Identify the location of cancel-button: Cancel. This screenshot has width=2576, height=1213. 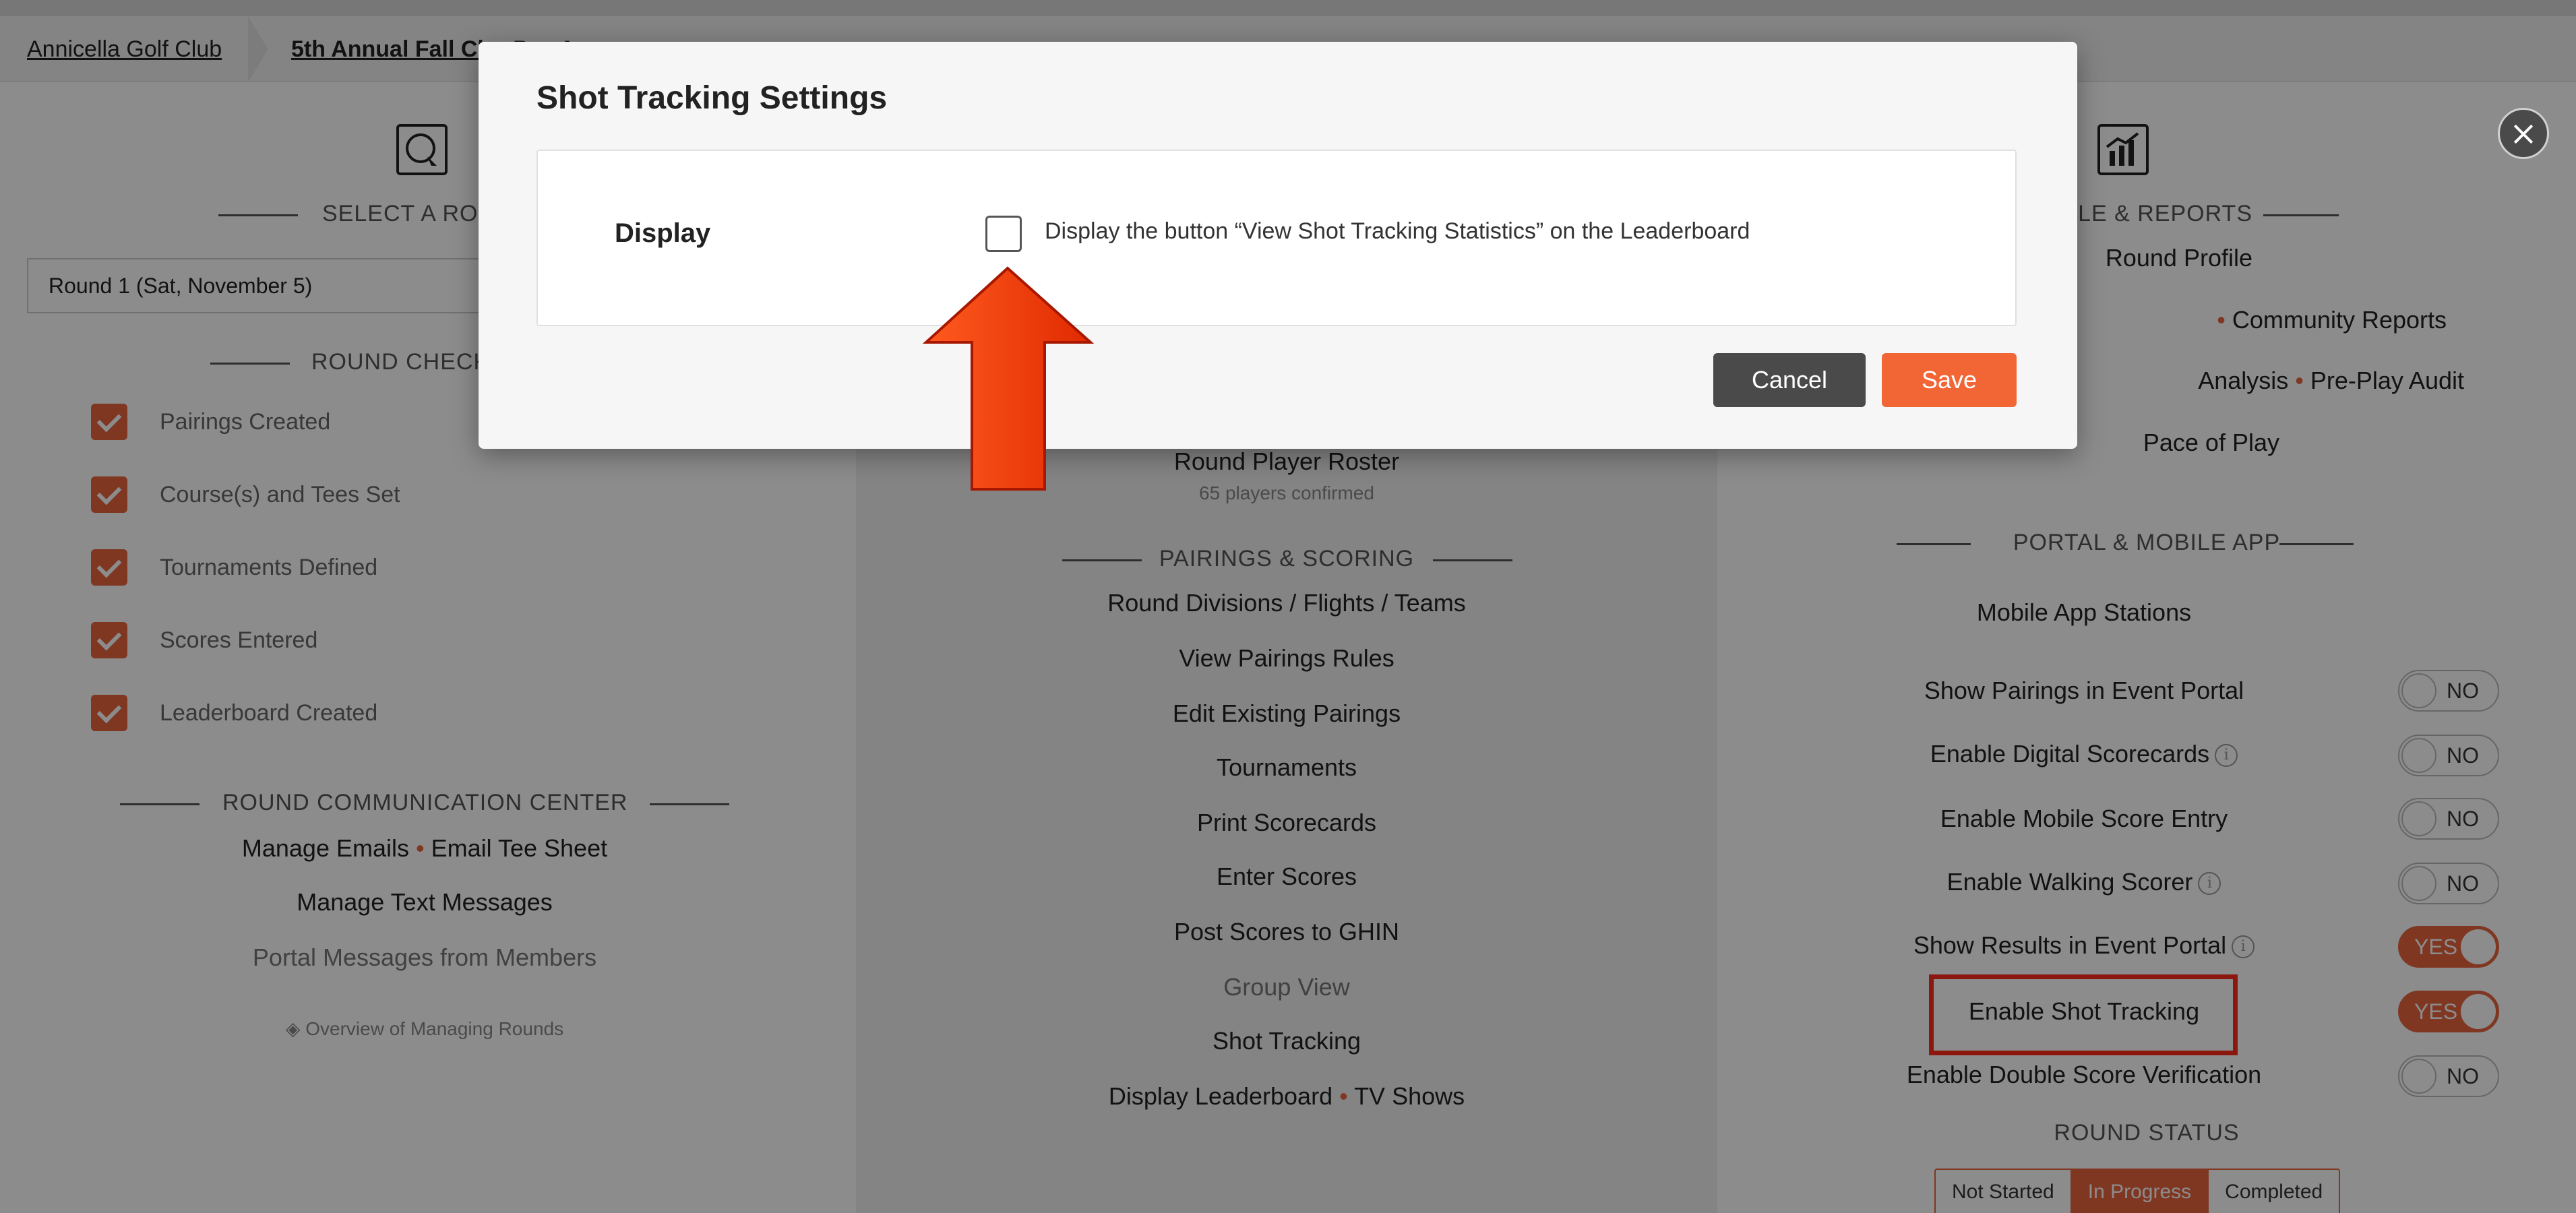
(1790, 380).